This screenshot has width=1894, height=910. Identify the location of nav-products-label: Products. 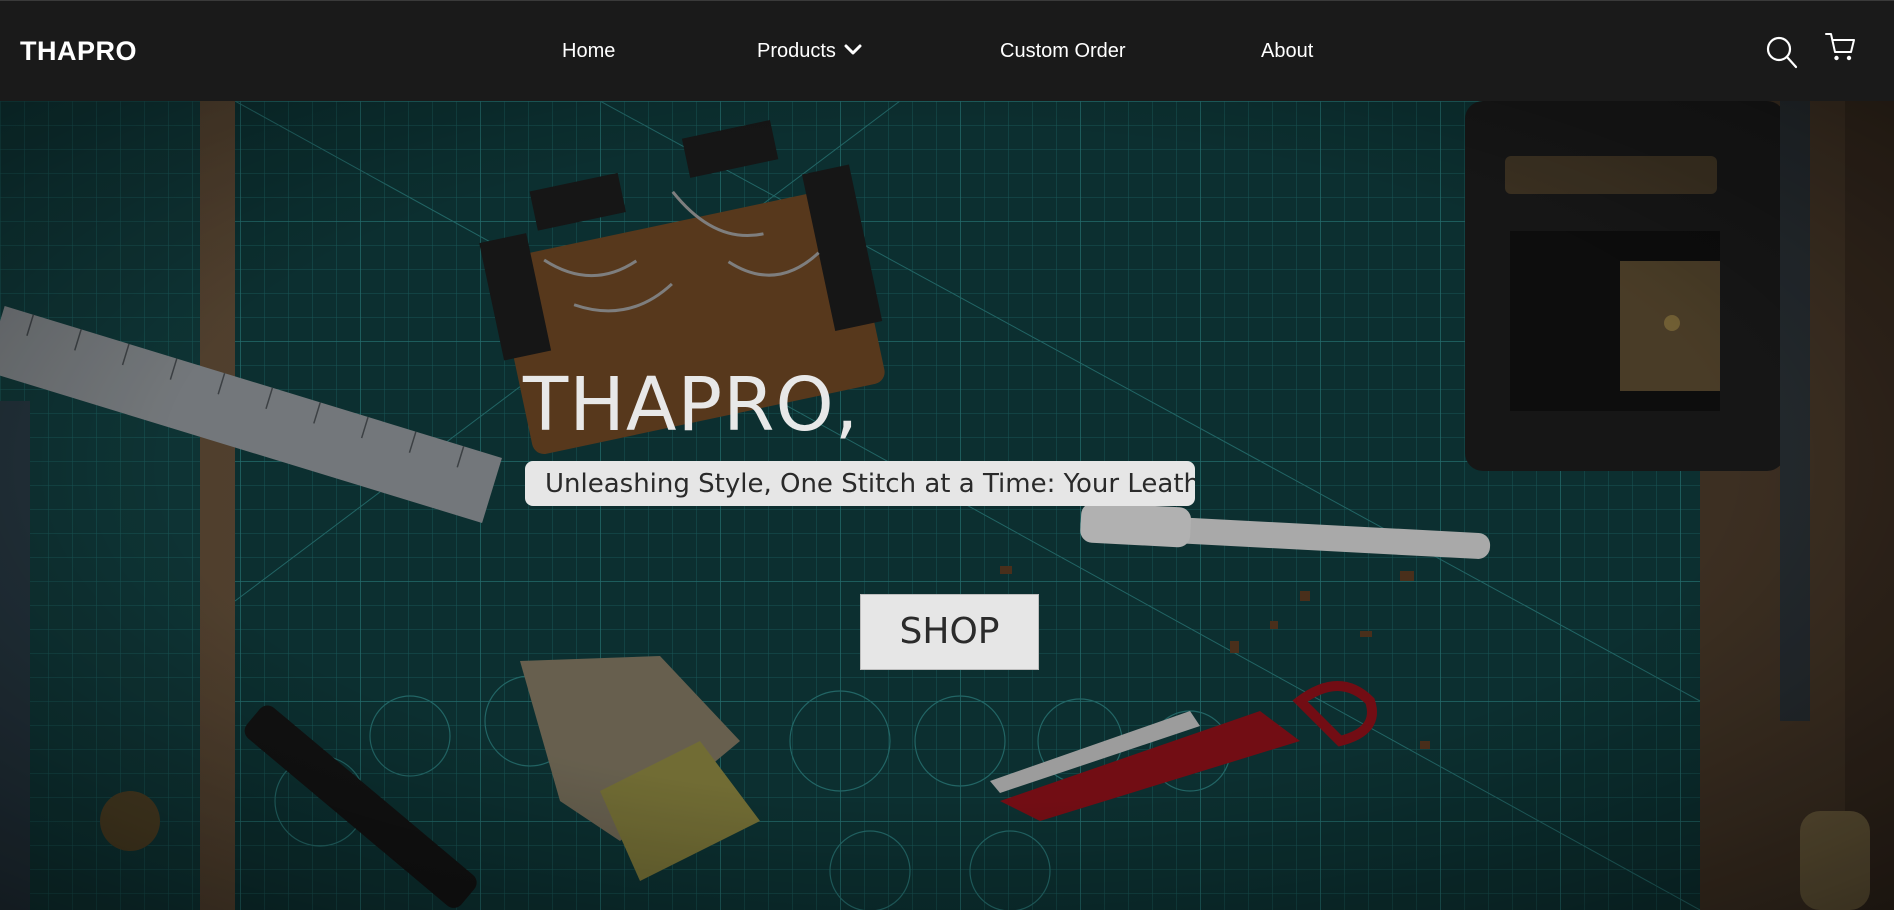
(796, 51).